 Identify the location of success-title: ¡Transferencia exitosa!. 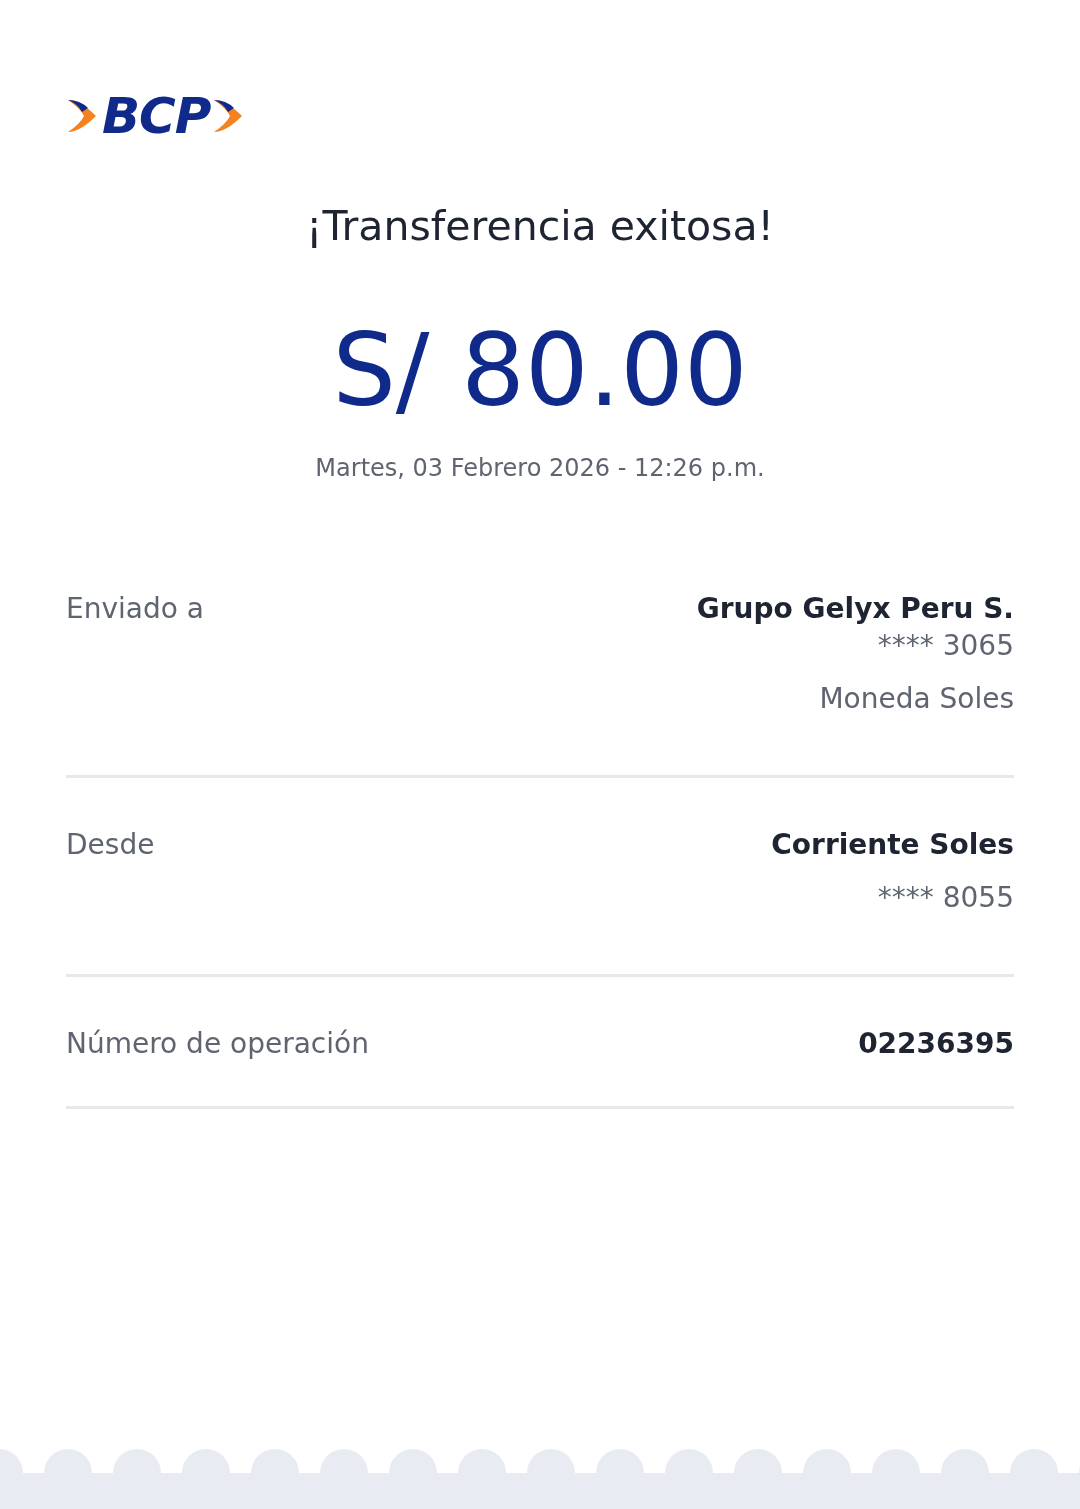
(540, 226).